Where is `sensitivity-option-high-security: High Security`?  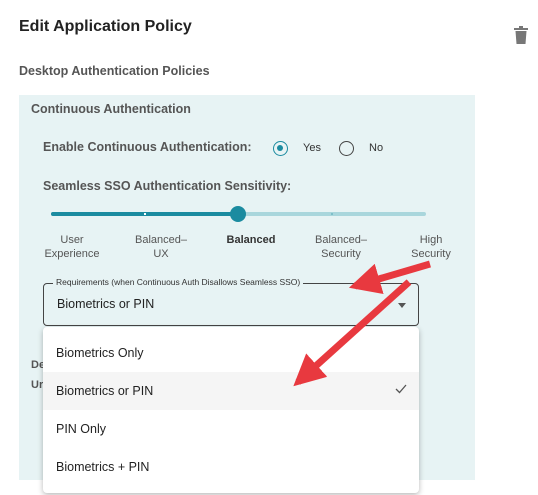
sensitivity-option-high-security: High Security is located at coordinates (431, 247).